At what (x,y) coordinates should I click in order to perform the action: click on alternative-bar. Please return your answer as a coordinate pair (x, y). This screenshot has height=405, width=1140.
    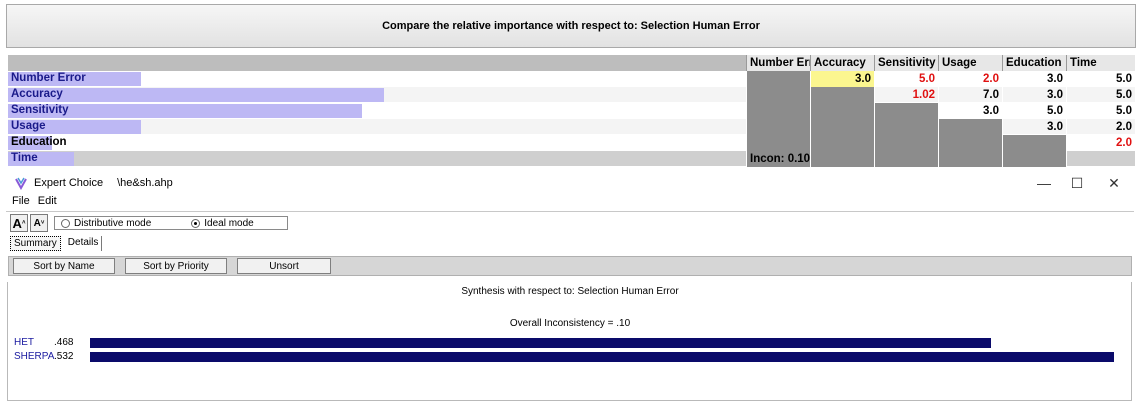
    Looking at the image, I should click on (540, 343).